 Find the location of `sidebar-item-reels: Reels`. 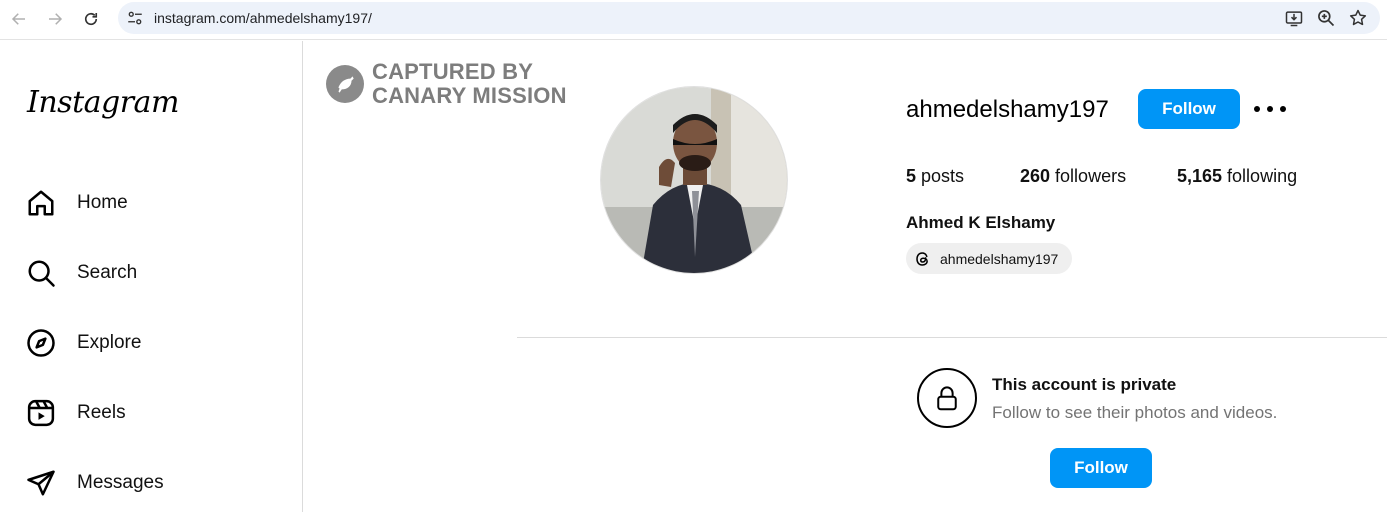

sidebar-item-reels: Reels is located at coordinates (151, 413).